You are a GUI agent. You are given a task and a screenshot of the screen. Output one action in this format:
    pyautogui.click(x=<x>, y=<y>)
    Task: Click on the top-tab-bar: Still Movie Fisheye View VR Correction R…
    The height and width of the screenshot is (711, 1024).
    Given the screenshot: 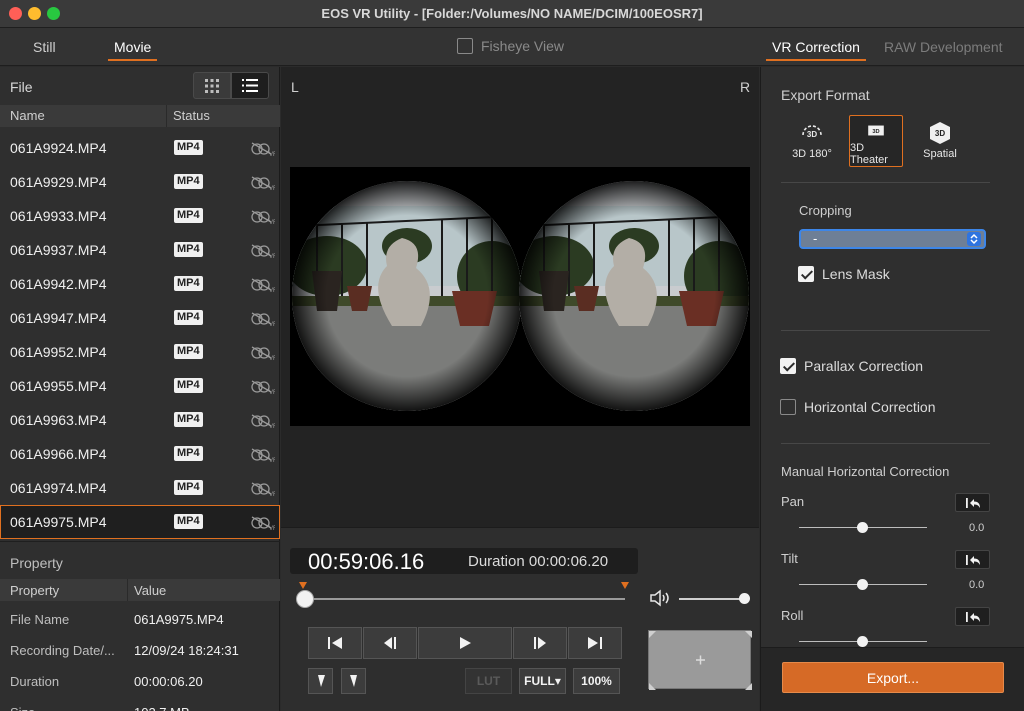 What is the action you would take?
    pyautogui.click(x=512, y=47)
    